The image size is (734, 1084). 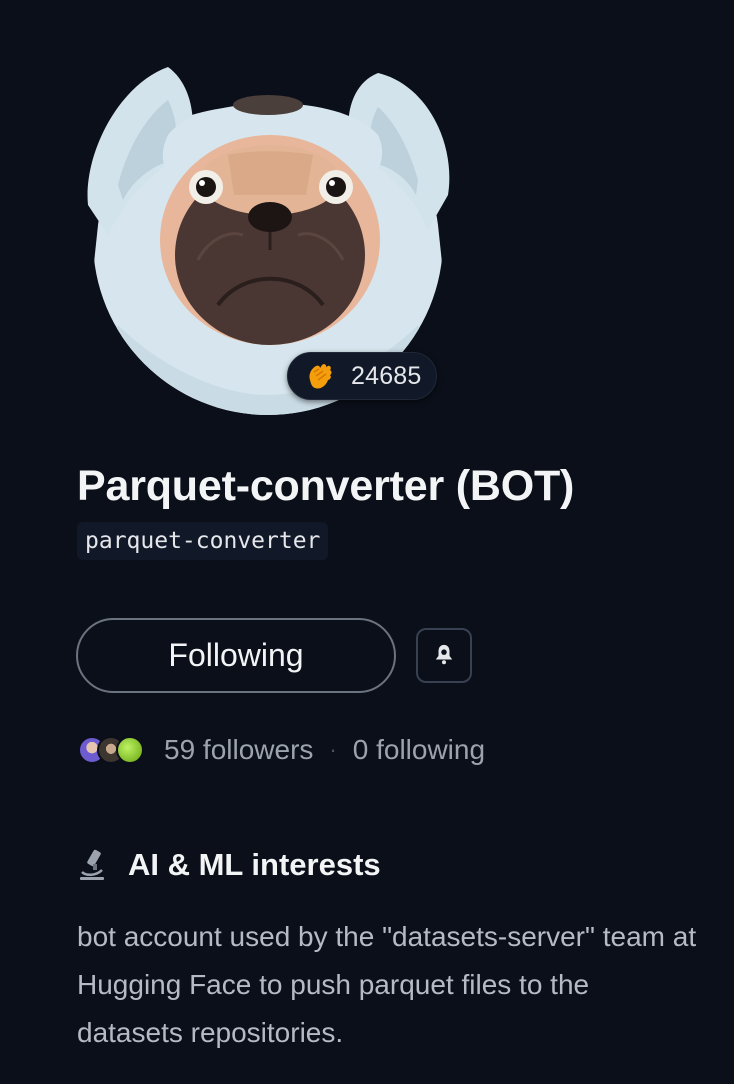 I want to click on clapping-hands-icon, so click(x=320, y=376).